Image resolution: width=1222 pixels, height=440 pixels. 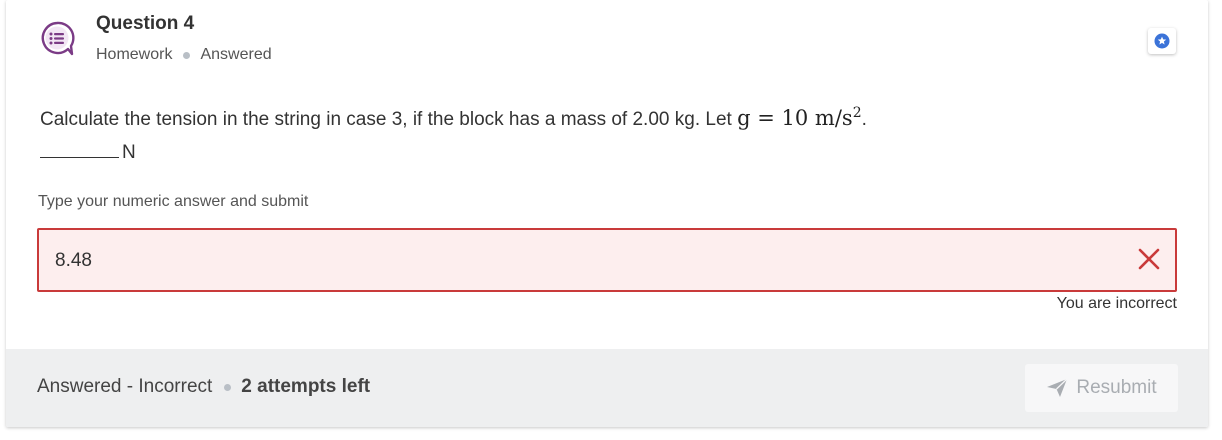 What do you see at coordinates (306, 386) in the screenshot?
I see `attempts-left: 2 attempts left` at bounding box center [306, 386].